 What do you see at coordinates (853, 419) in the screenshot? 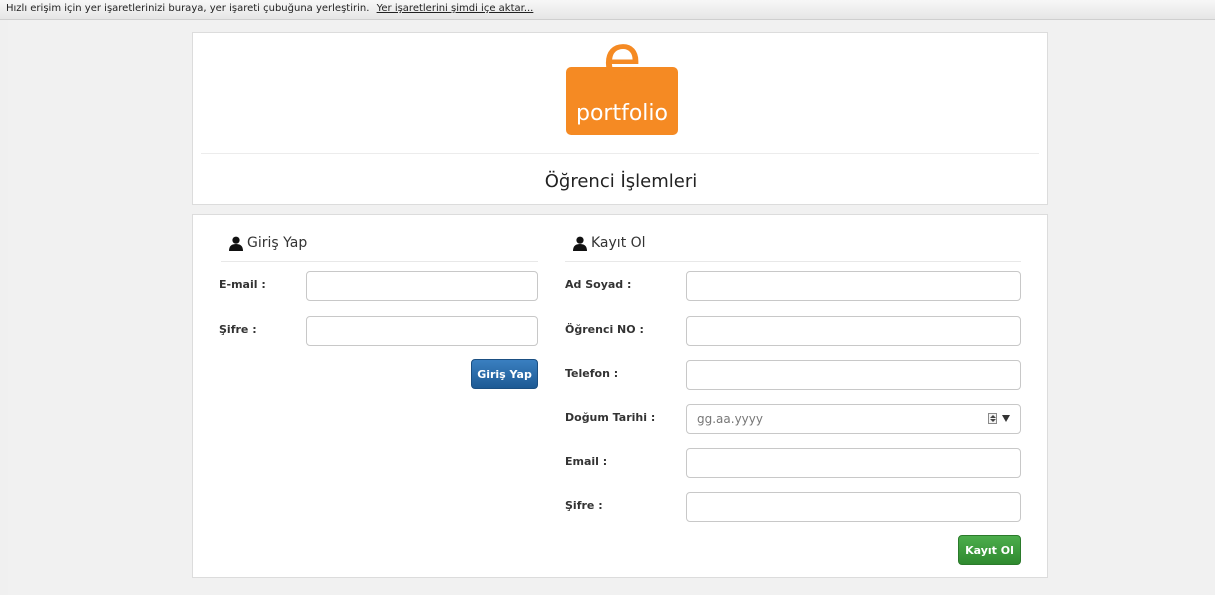
I see `register-birthdate-input: gg.aa.yyyy` at bounding box center [853, 419].